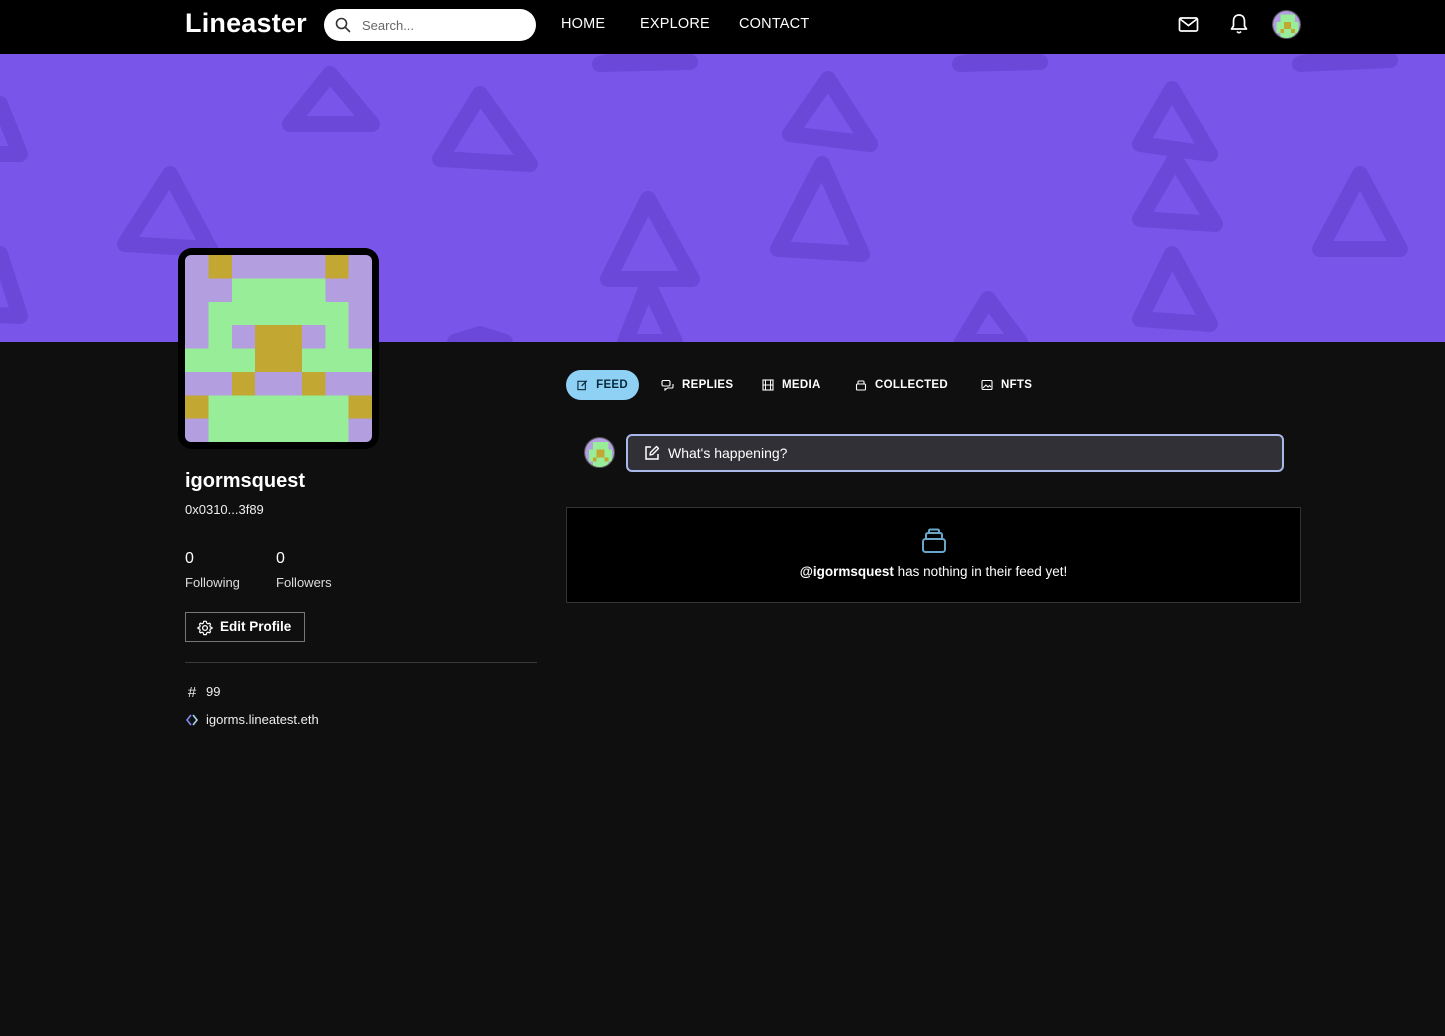 Image resolution: width=1445 pixels, height=1036 pixels. Describe the element at coordinates (224, 509) in the screenshot. I see `wallet-address: 0x0310...3f89` at that location.